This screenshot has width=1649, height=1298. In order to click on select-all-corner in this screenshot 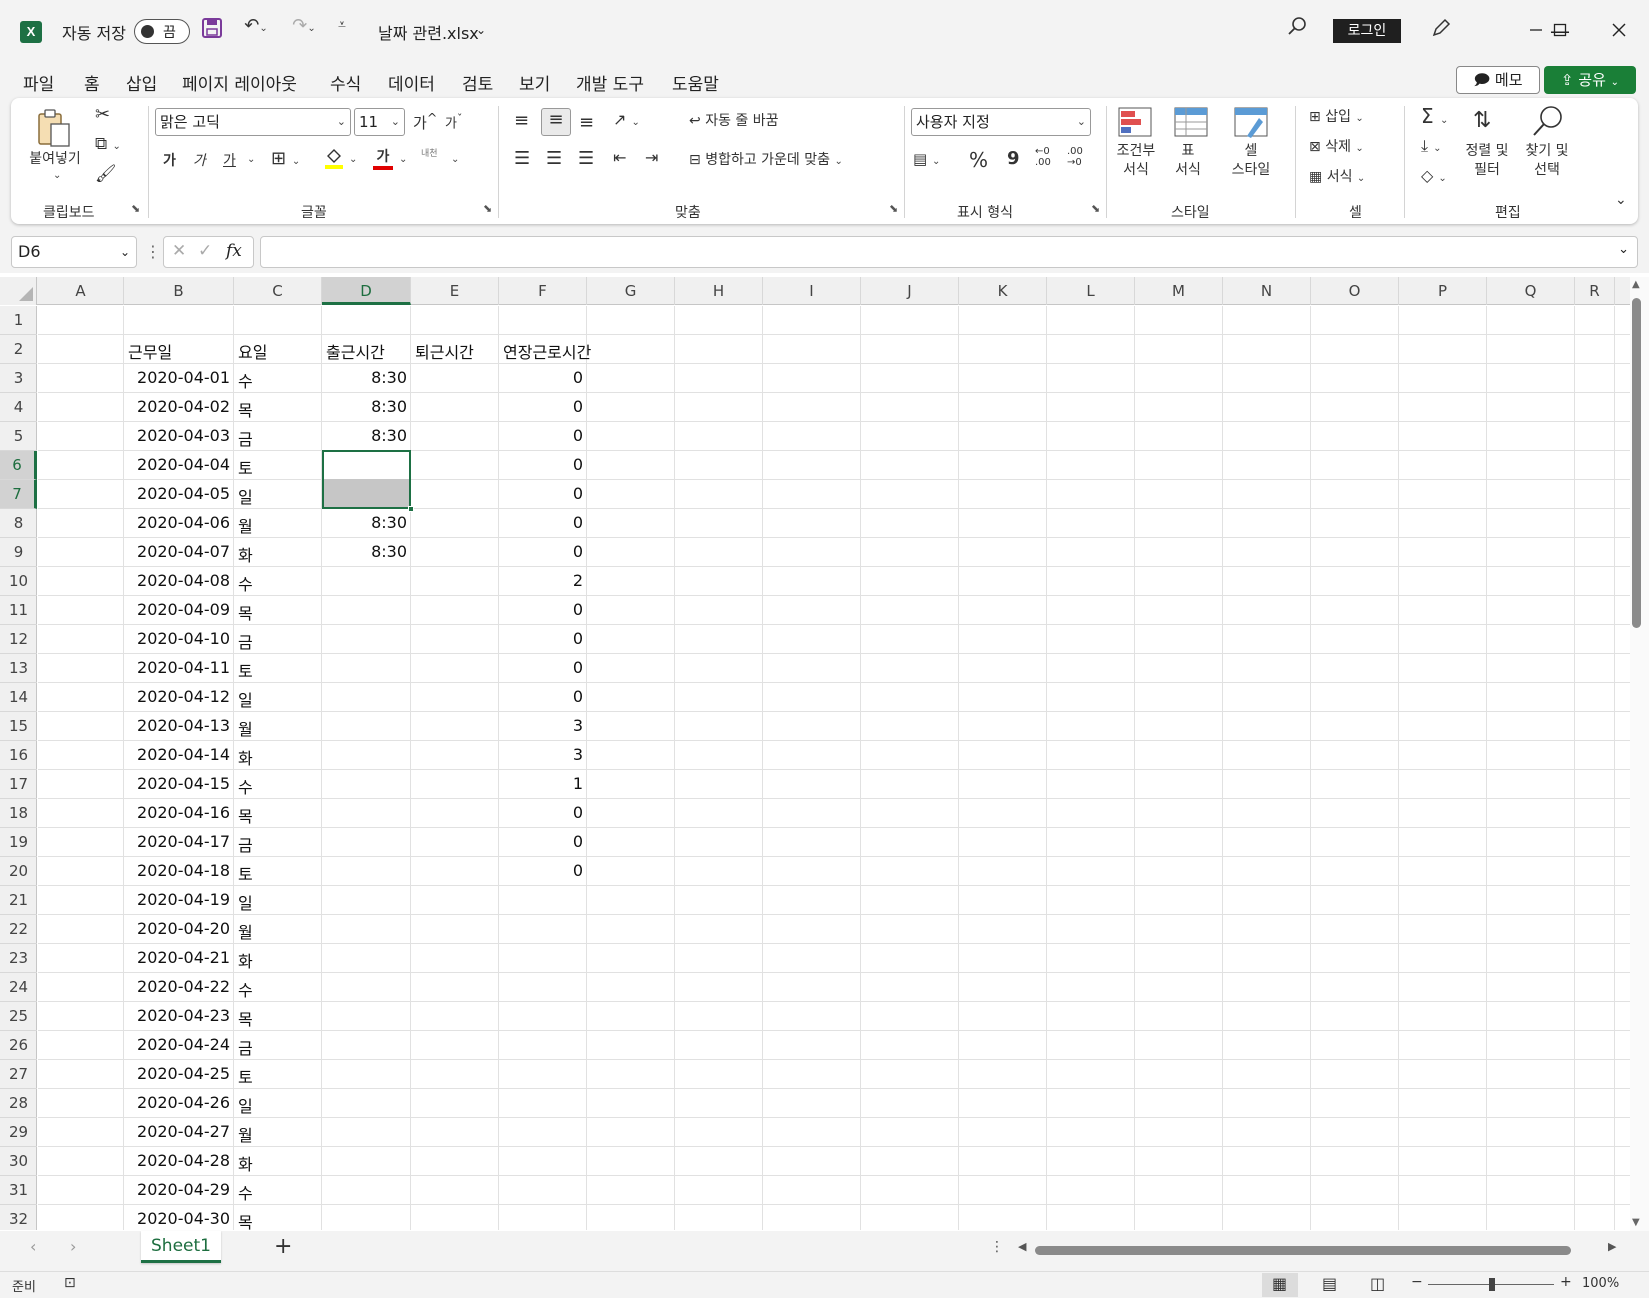, I will do `click(18, 291)`.